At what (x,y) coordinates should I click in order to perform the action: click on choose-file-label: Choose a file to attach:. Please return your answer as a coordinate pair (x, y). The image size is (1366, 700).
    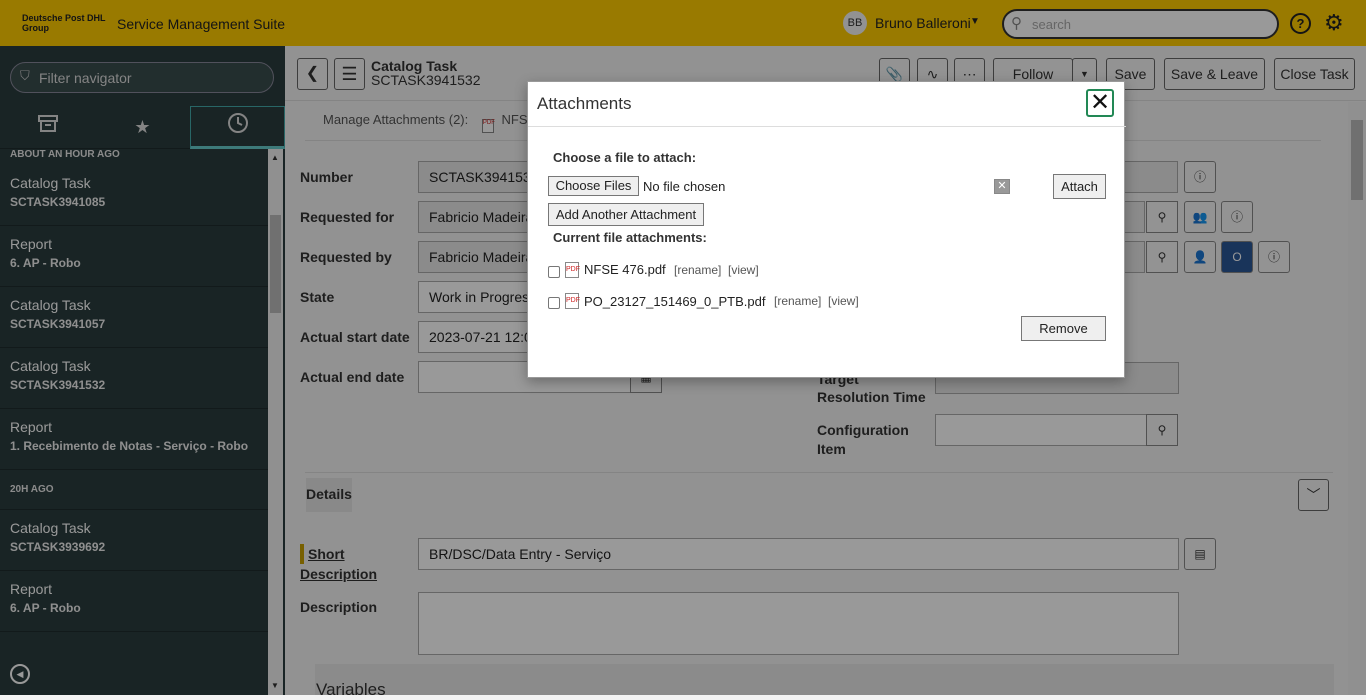
    Looking at the image, I should click on (625, 157).